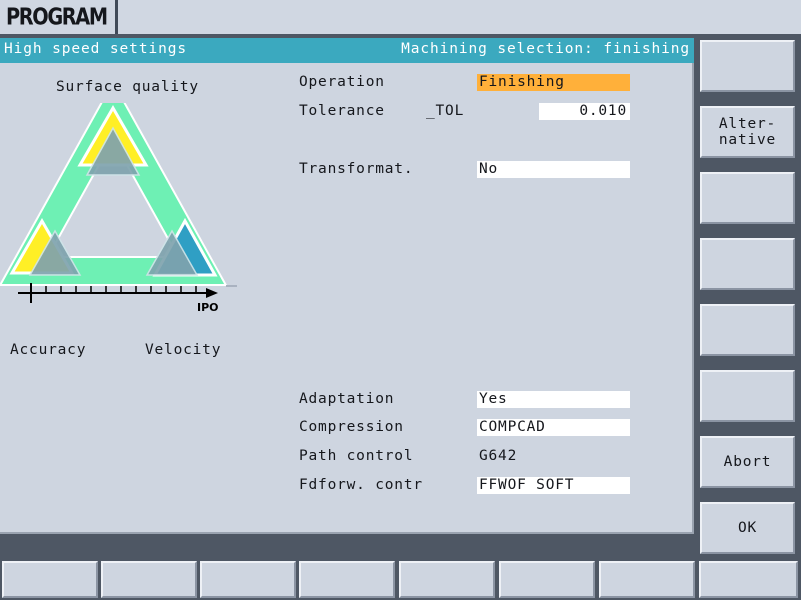  I want to click on tolerance-sublabel: _TOL, so click(445, 111).